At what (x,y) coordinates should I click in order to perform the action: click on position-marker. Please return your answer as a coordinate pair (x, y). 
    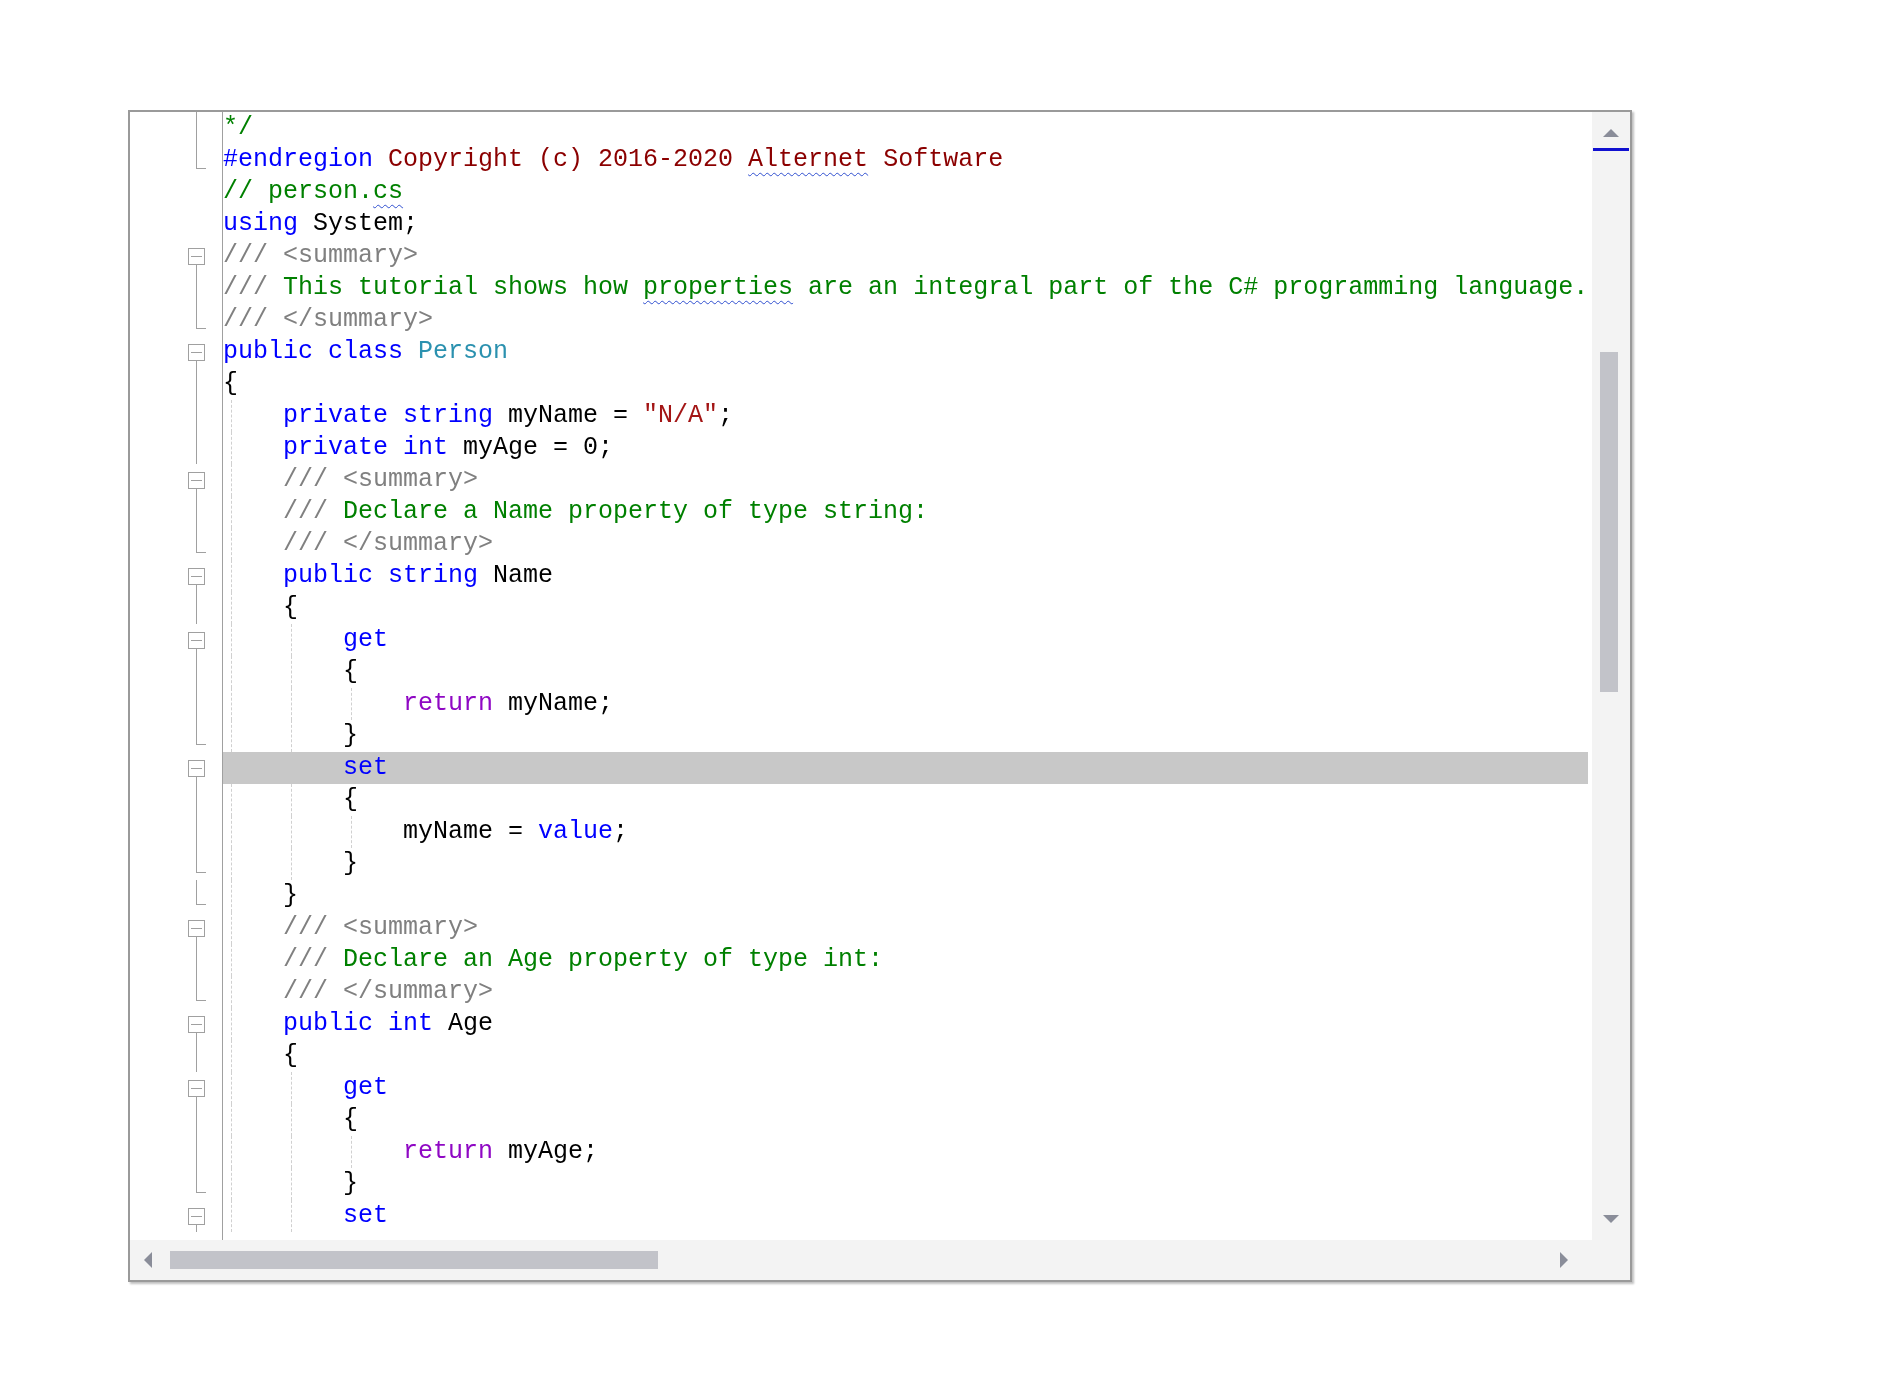
    Looking at the image, I should click on (1611, 149).